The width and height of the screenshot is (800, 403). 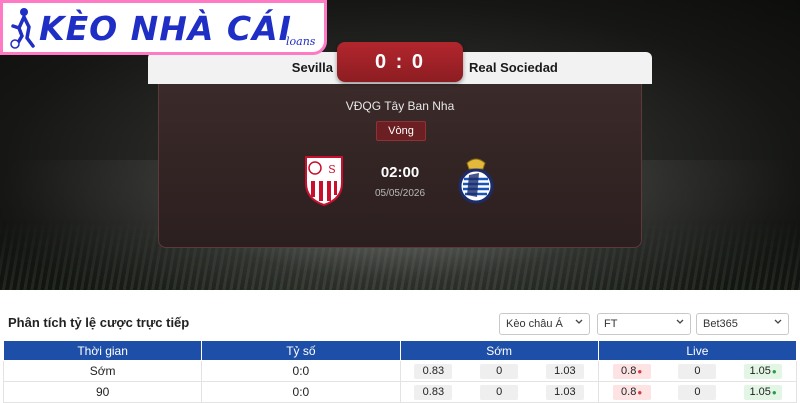 What do you see at coordinates (401, 131) in the screenshot?
I see `round-badge: Vòng` at bounding box center [401, 131].